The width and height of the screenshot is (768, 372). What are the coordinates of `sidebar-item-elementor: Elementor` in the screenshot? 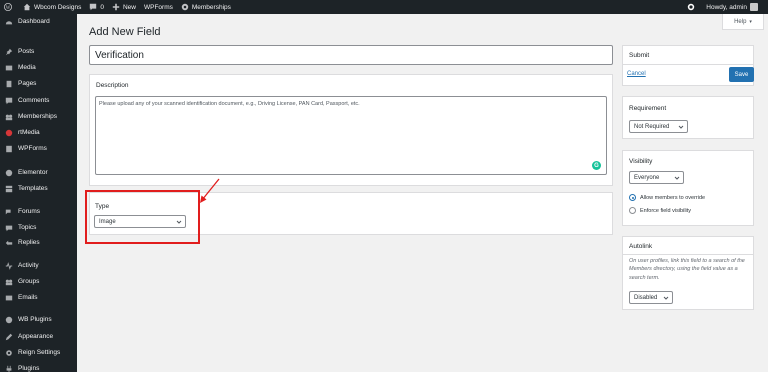 It's located at (38, 172).